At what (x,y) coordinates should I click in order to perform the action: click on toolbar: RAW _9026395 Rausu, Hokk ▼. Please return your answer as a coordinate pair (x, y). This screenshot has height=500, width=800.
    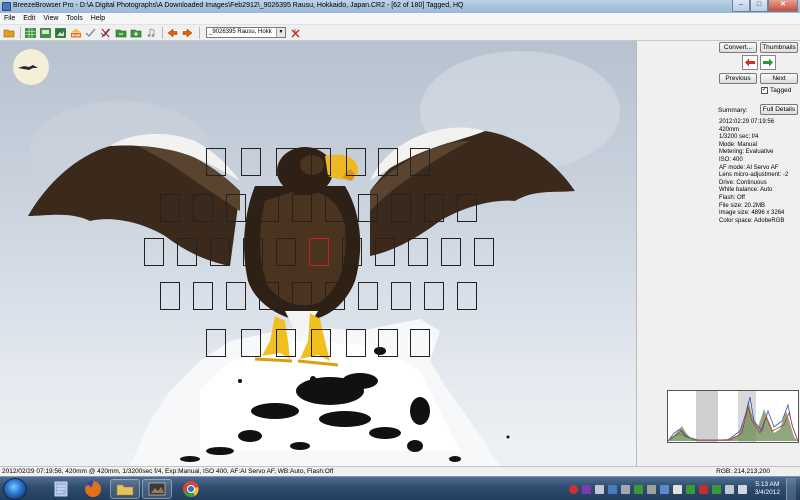
    Looking at the image, I should click on (400, 33).